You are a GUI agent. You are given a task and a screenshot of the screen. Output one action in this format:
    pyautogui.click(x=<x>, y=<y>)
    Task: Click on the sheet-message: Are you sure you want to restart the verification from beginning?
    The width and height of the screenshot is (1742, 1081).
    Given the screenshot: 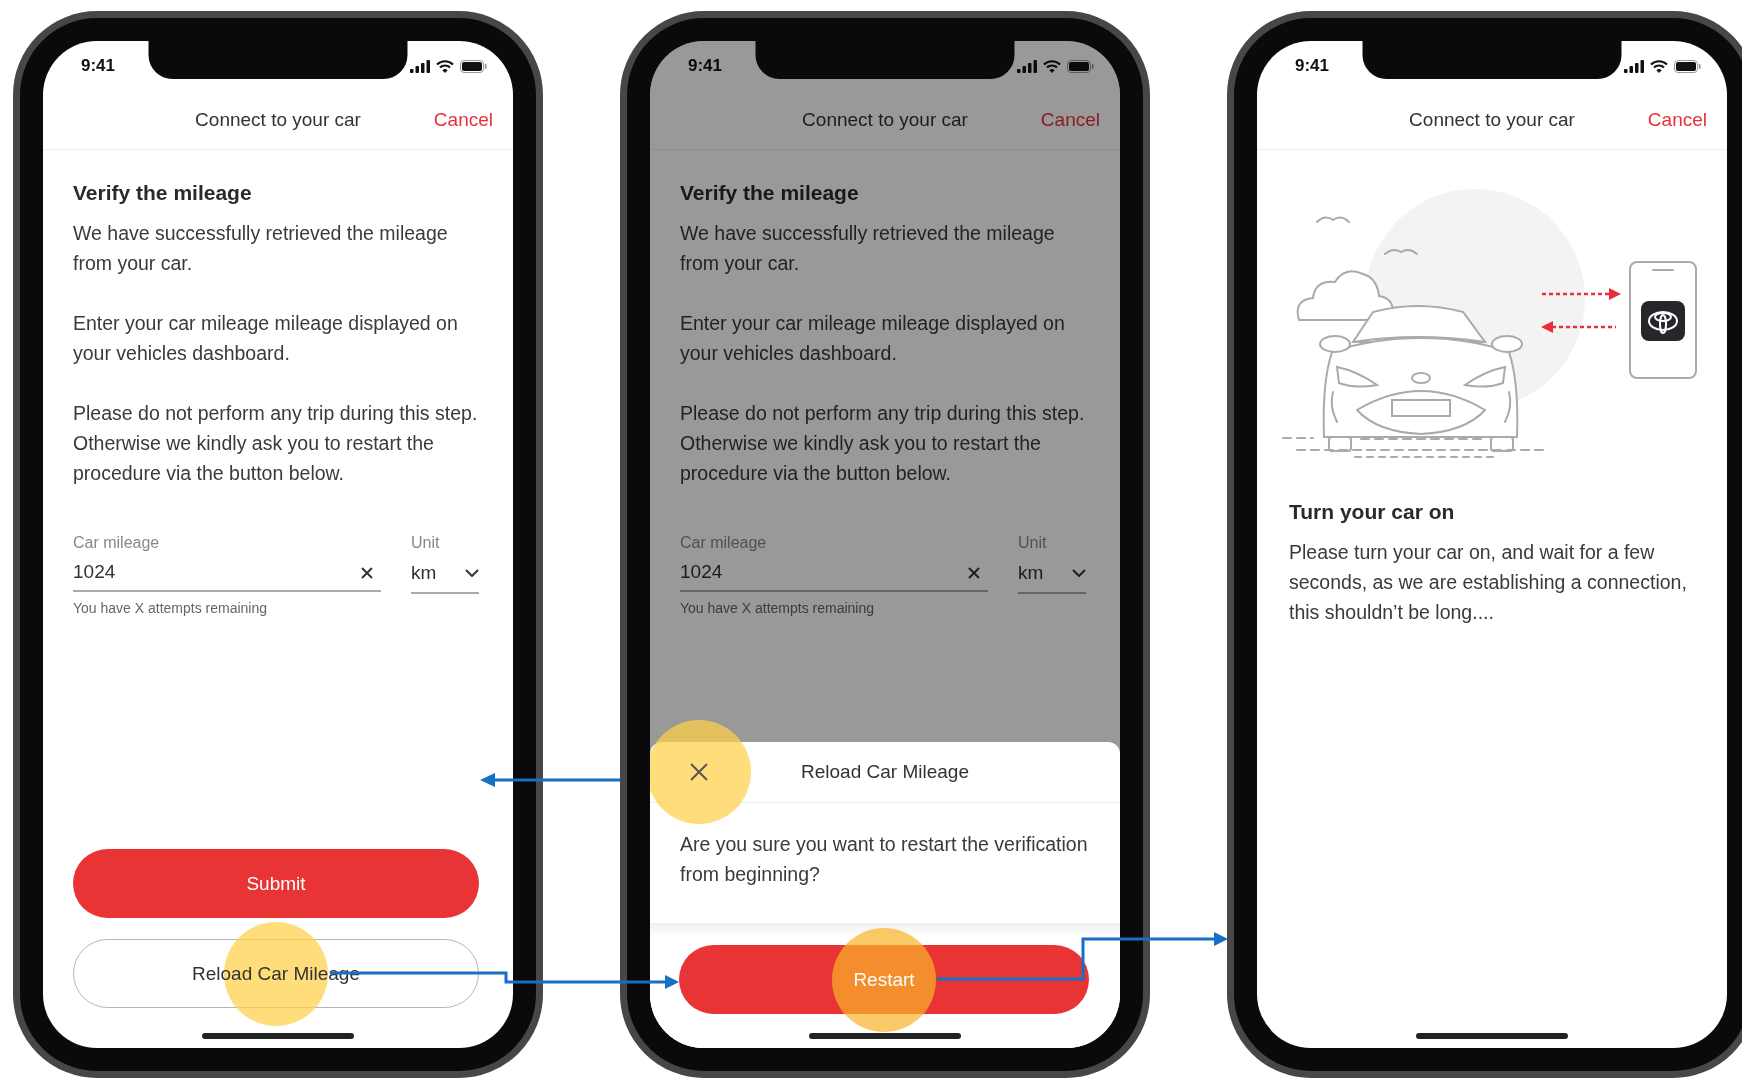 What is the action you would take?
    pyautogui.click(x=884, y=859)
    